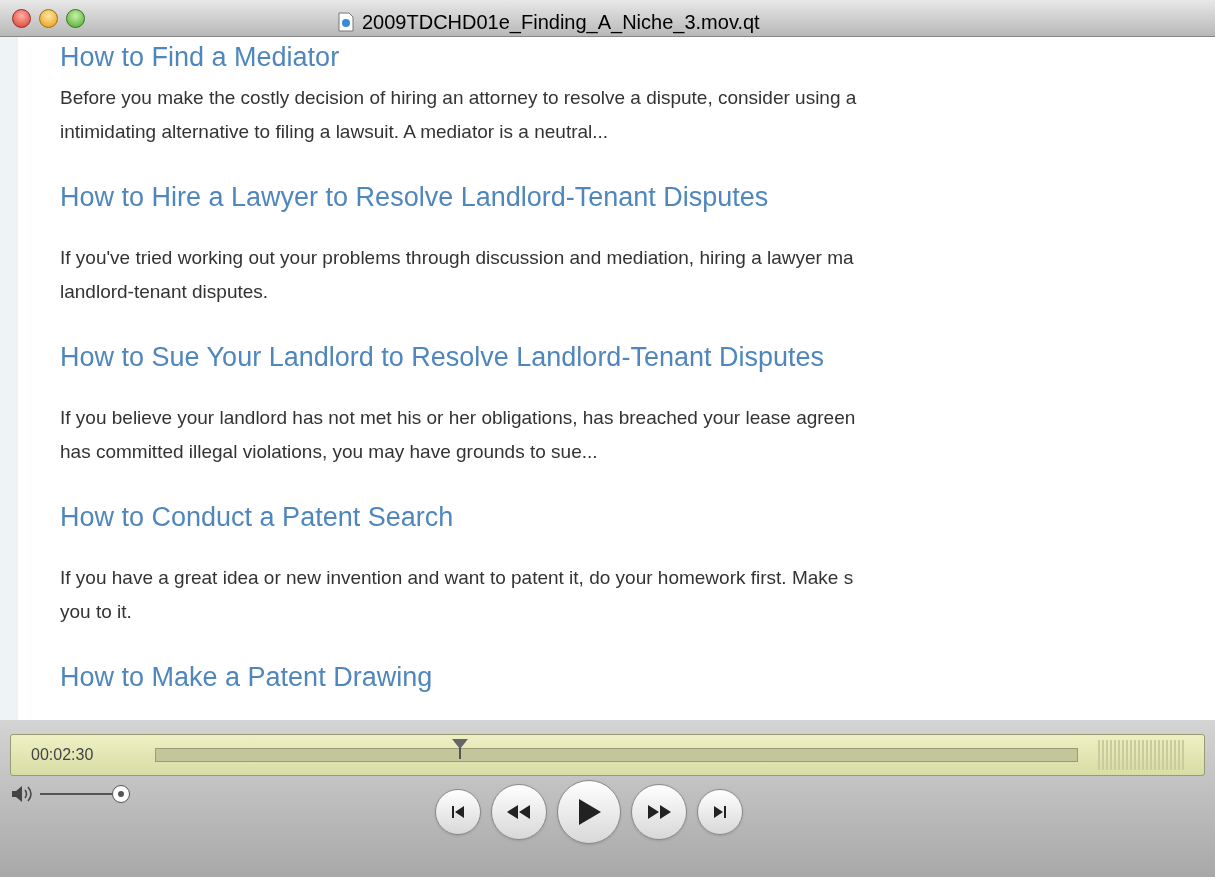 The height and width of the screenshot is (877, 1215). I want to click on play-icon, so click(589, 812).